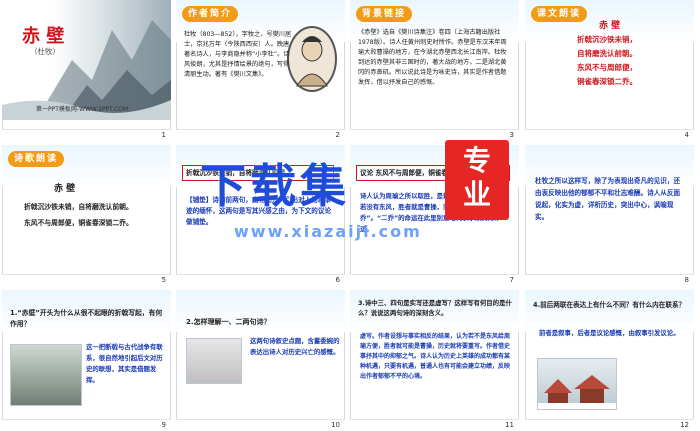  I want to click on watermark-big-text: 下载集, so click(275, 186).